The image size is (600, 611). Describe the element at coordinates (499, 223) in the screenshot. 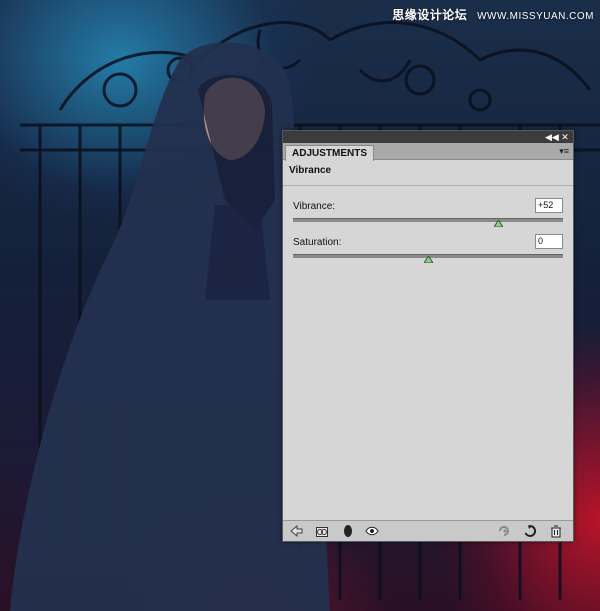

I see `vibrance-slider-thumb` at that location.